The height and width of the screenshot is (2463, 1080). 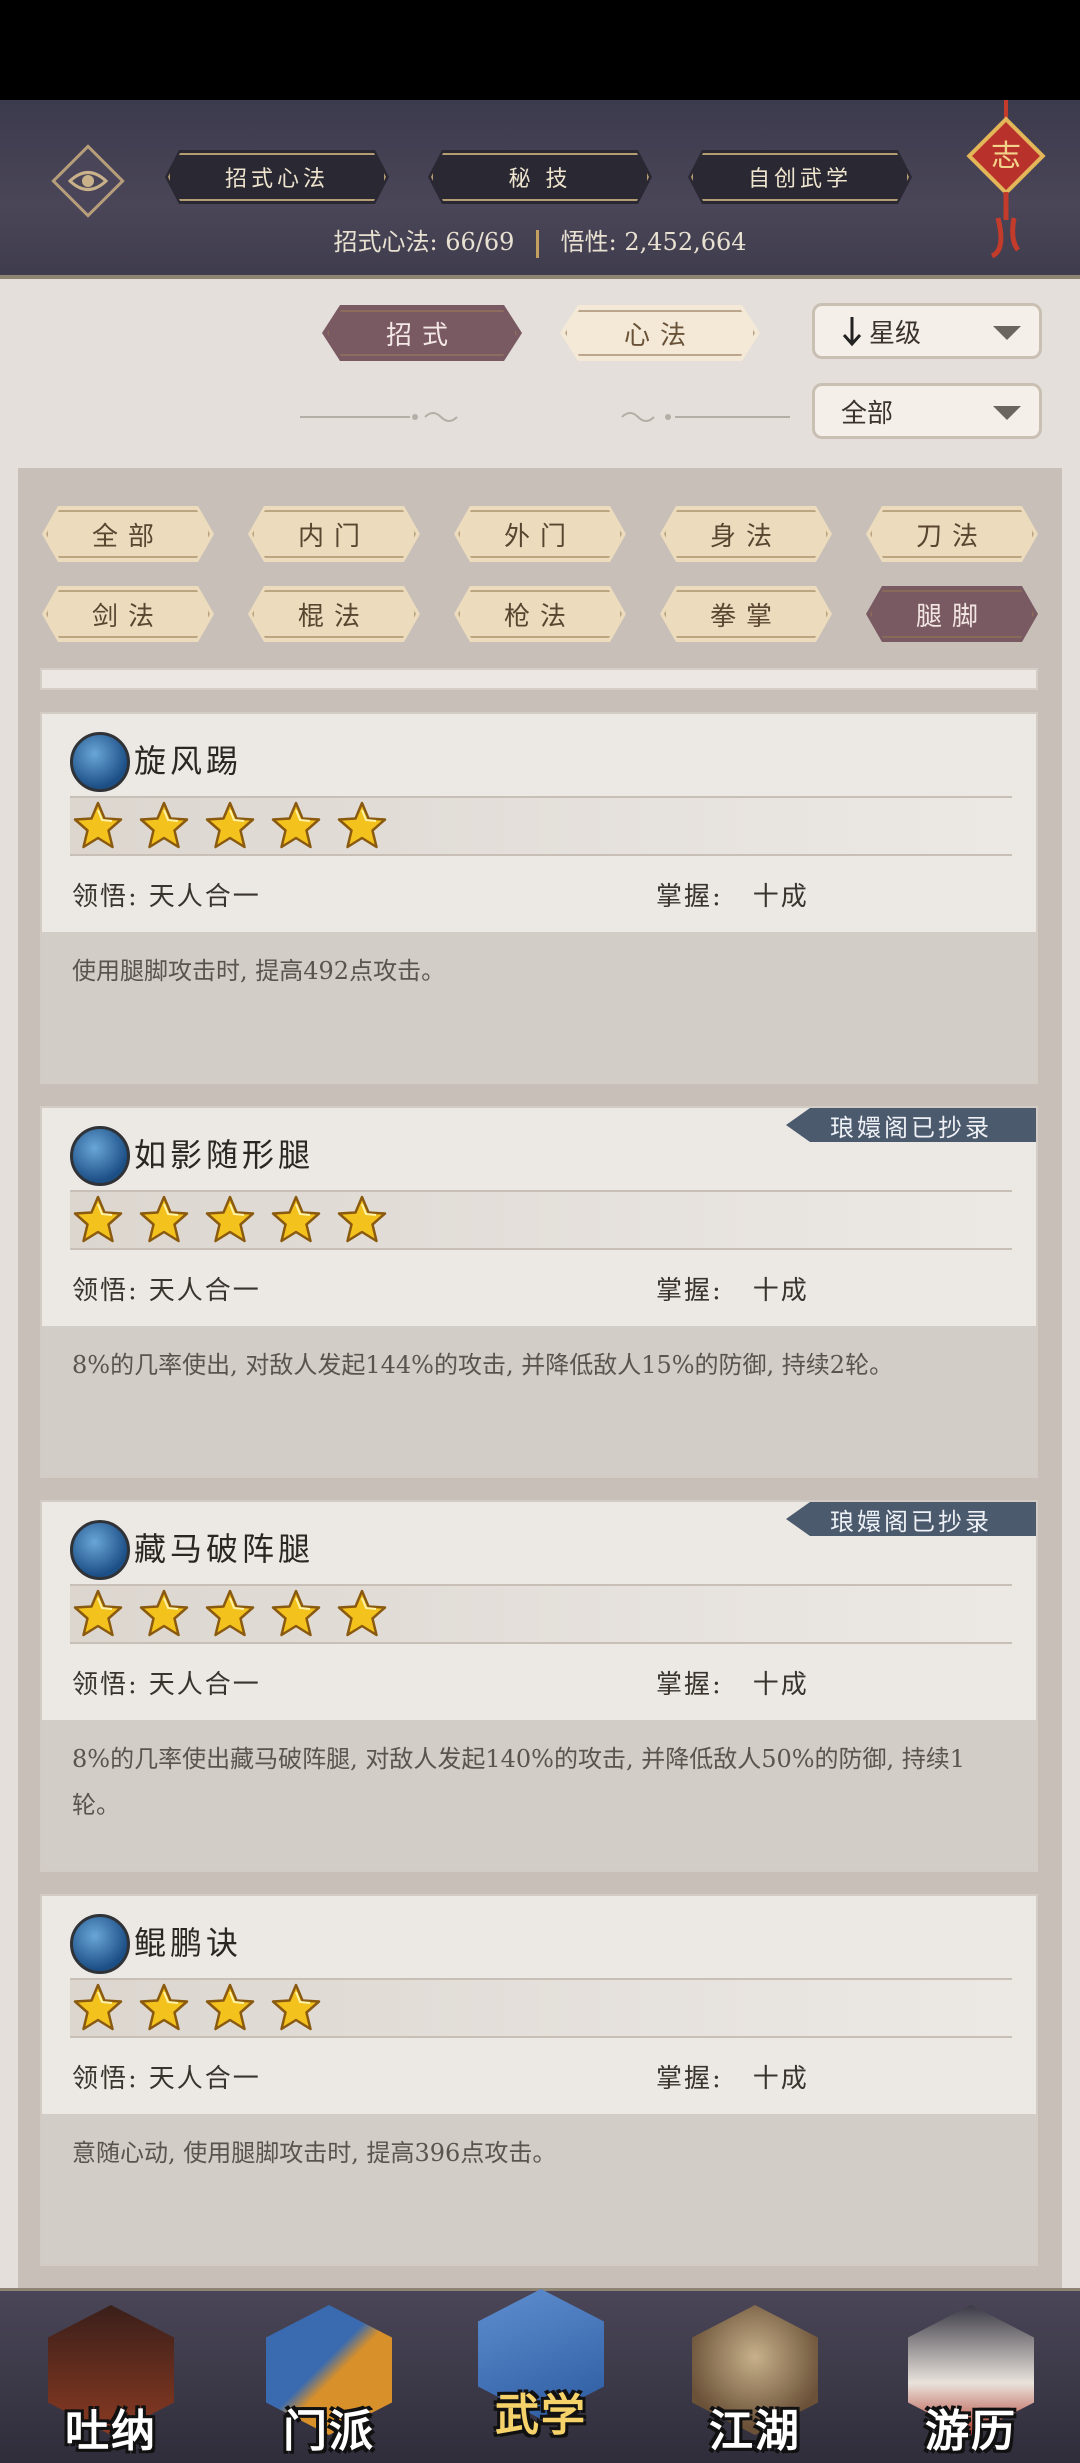 What do you see at coordinates (539, 2080) in the screenshot?
I see `skill-card: 鲲鹏诀领悟: 天人合一 掌握: 十成意随心动, 使用腿脚攻击时, 提高396点攻击。` at bounding box center [539, 2080].